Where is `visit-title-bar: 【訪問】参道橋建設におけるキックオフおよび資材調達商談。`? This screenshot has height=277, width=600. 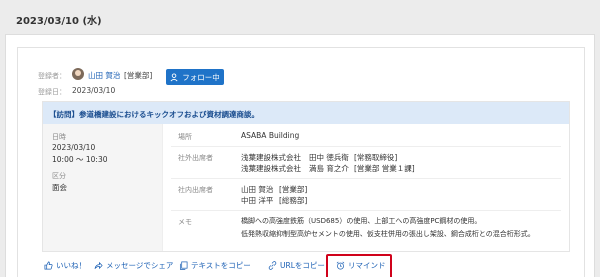
visit-title-bar: 【訪問】参道橋建設におけるキックオフおよび資材調達商談。 is located at coordinates (306, 113).